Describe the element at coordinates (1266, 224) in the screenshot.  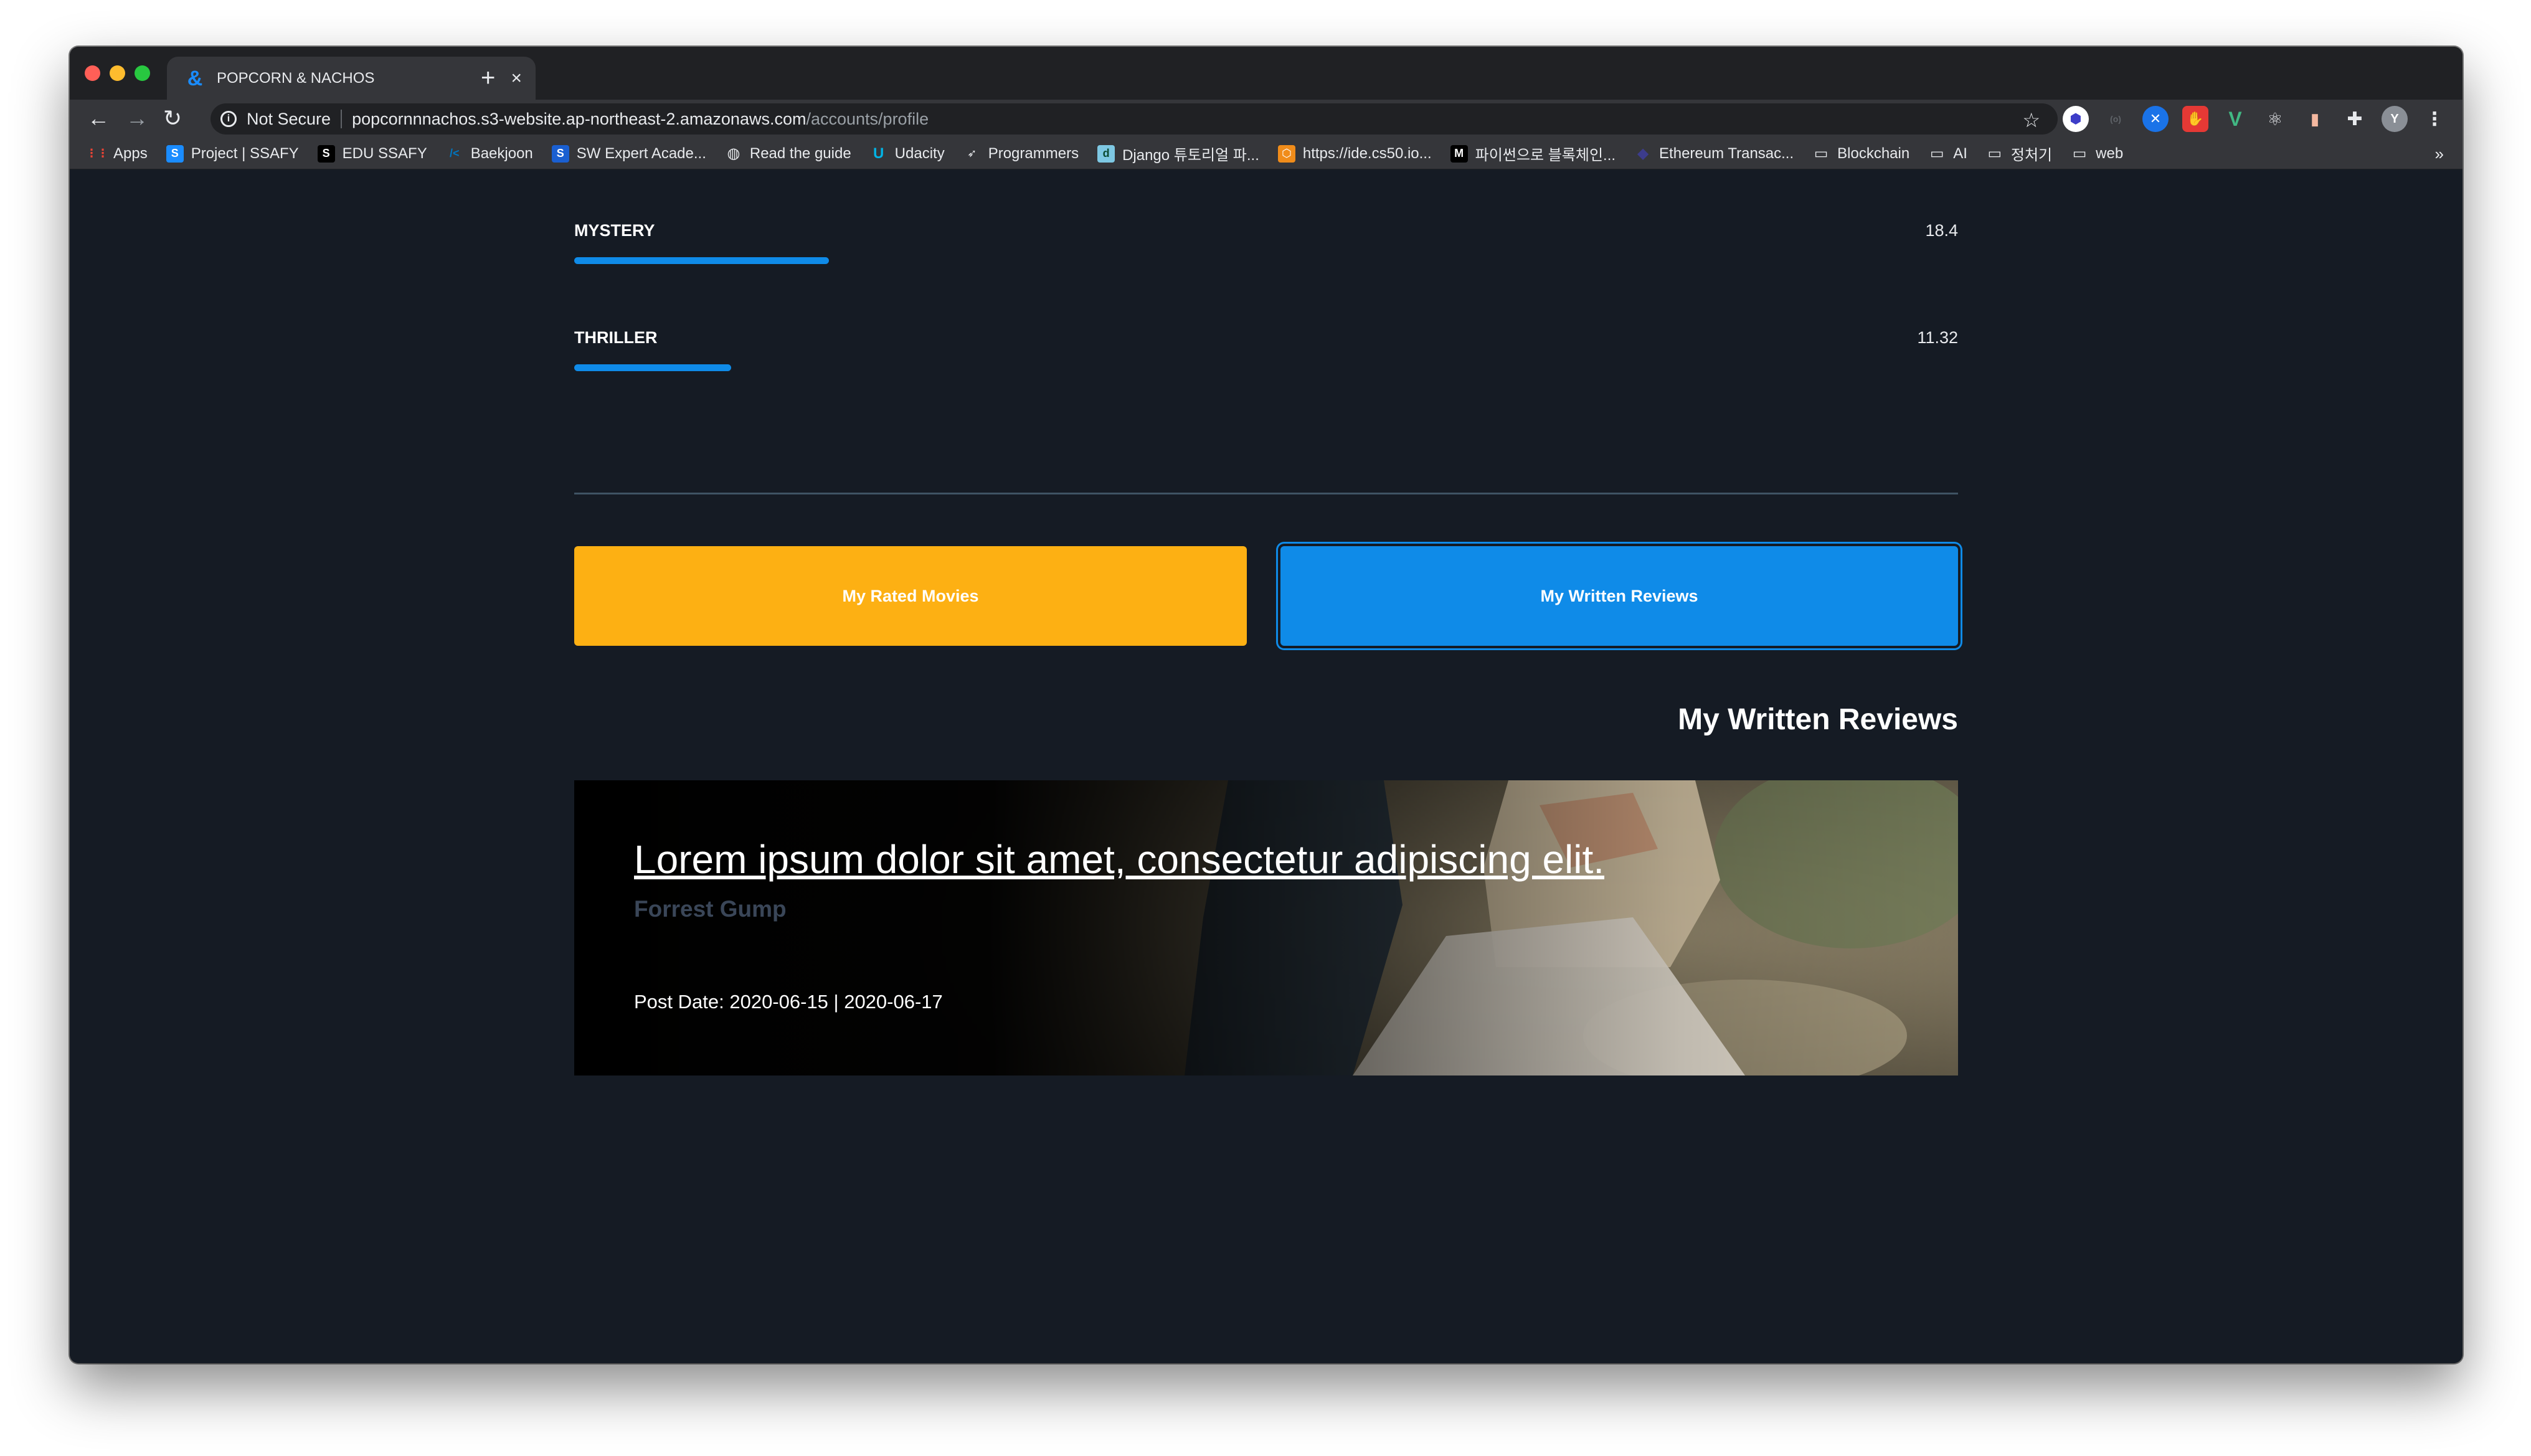
I see `genre-row: MYSTERY 18.4` at that location.